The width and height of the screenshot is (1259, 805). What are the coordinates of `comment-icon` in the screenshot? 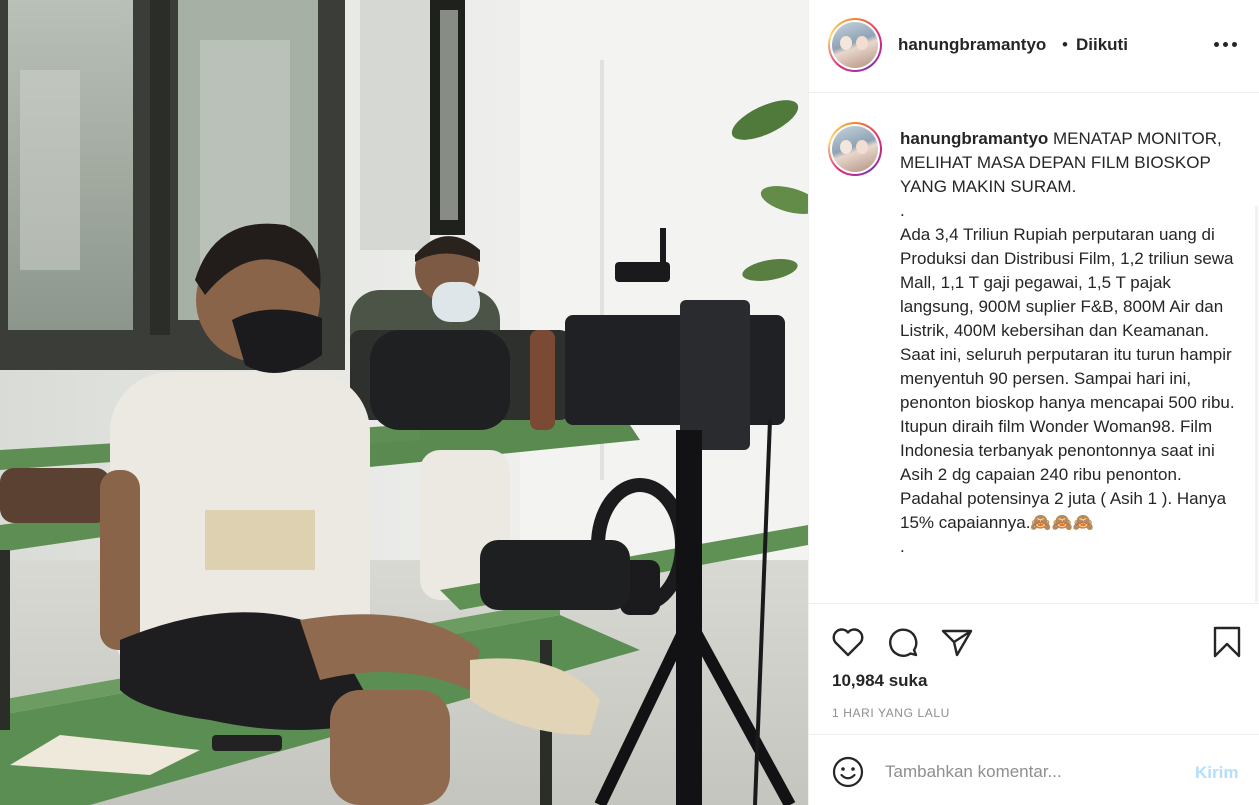 It's located at (903, 642).